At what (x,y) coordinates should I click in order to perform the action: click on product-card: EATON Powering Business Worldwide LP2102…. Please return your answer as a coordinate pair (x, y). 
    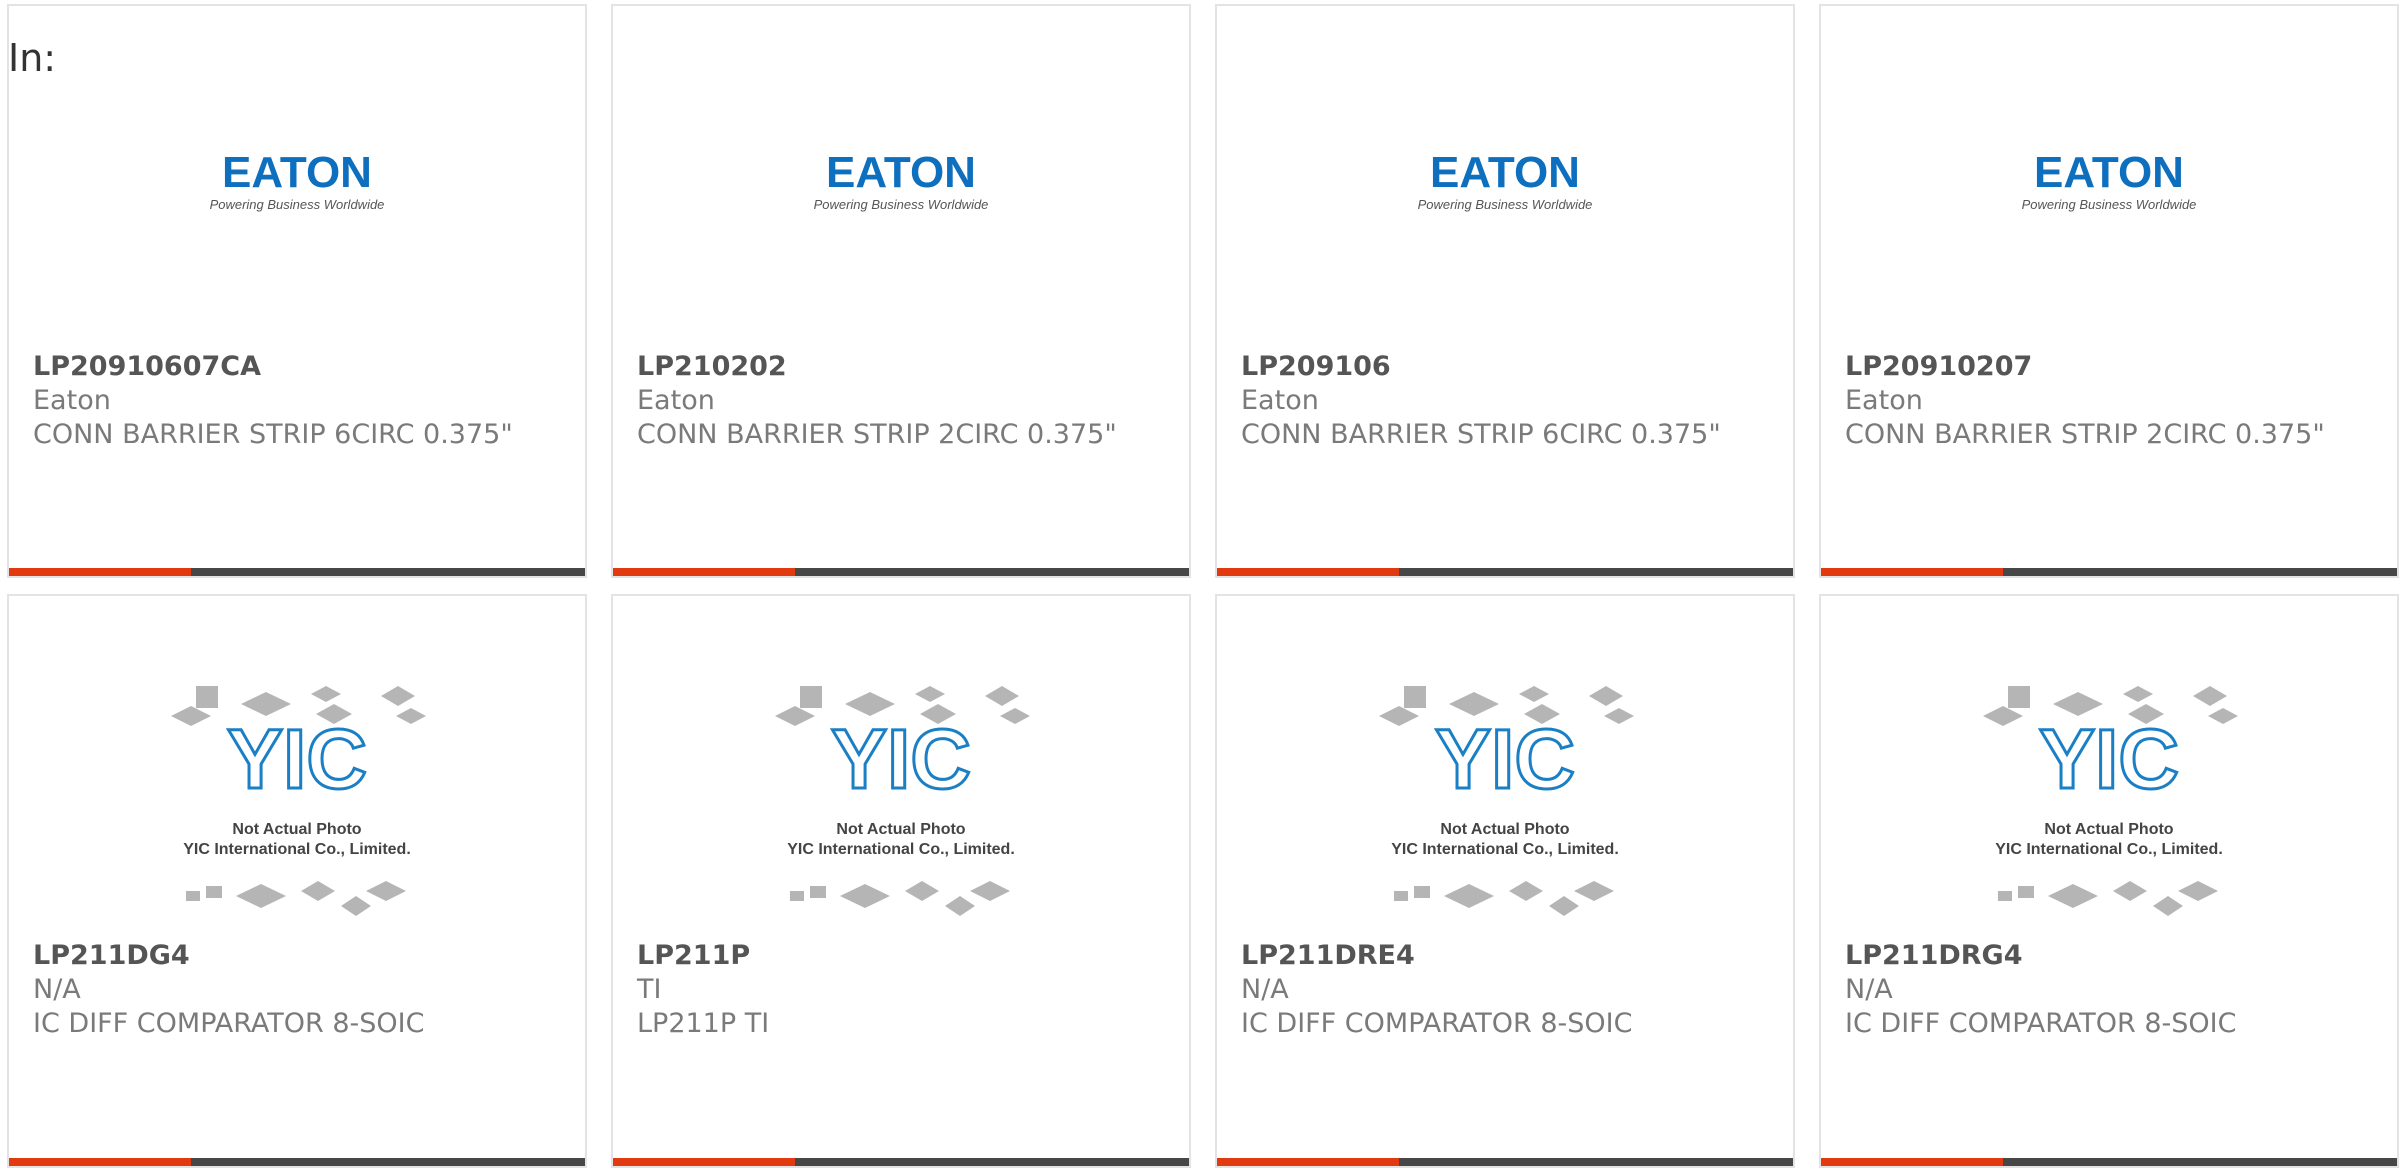
    Looking at the image, I should click on (901, 291).